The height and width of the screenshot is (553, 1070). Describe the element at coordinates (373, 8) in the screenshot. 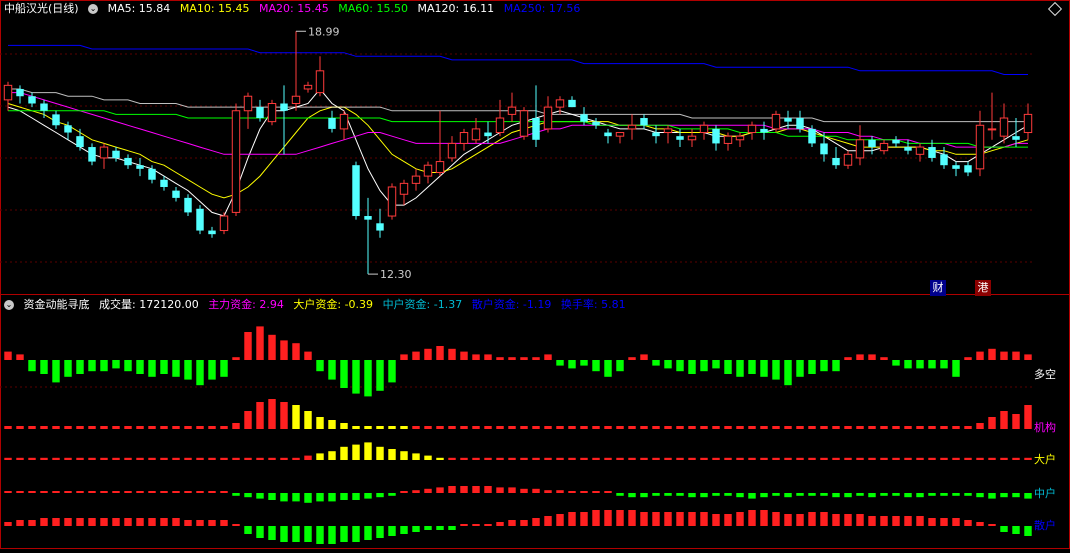

I see `ma60-label: MA60: 15.50` at that location.